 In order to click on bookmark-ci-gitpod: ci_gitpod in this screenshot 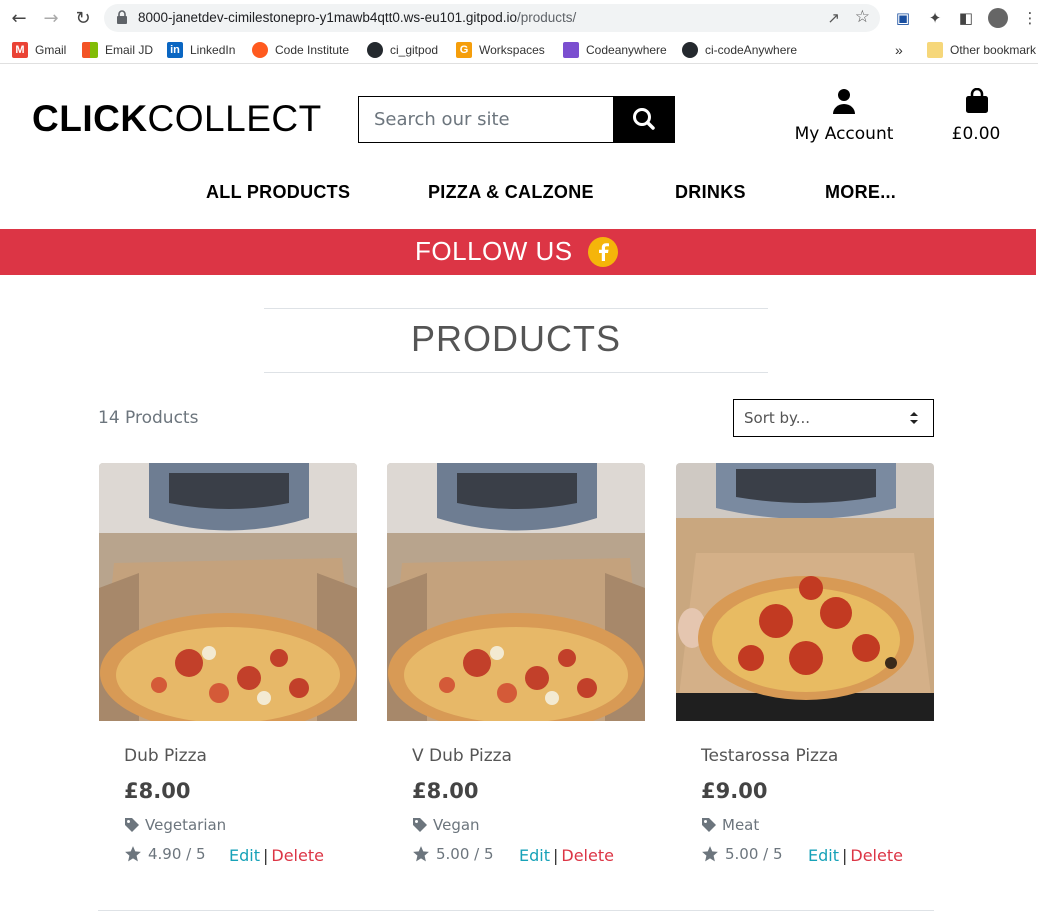, I will do `click(402, 50)`.